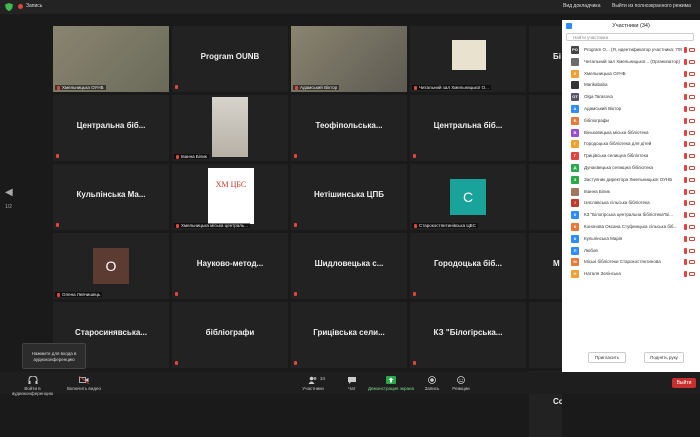 Image resolution: width=700 pixels, height=437 pixels. Describe the element at coordinates (111, 266) in the screenshot. I see `video-tile: О Олена Левчишець` at that location.